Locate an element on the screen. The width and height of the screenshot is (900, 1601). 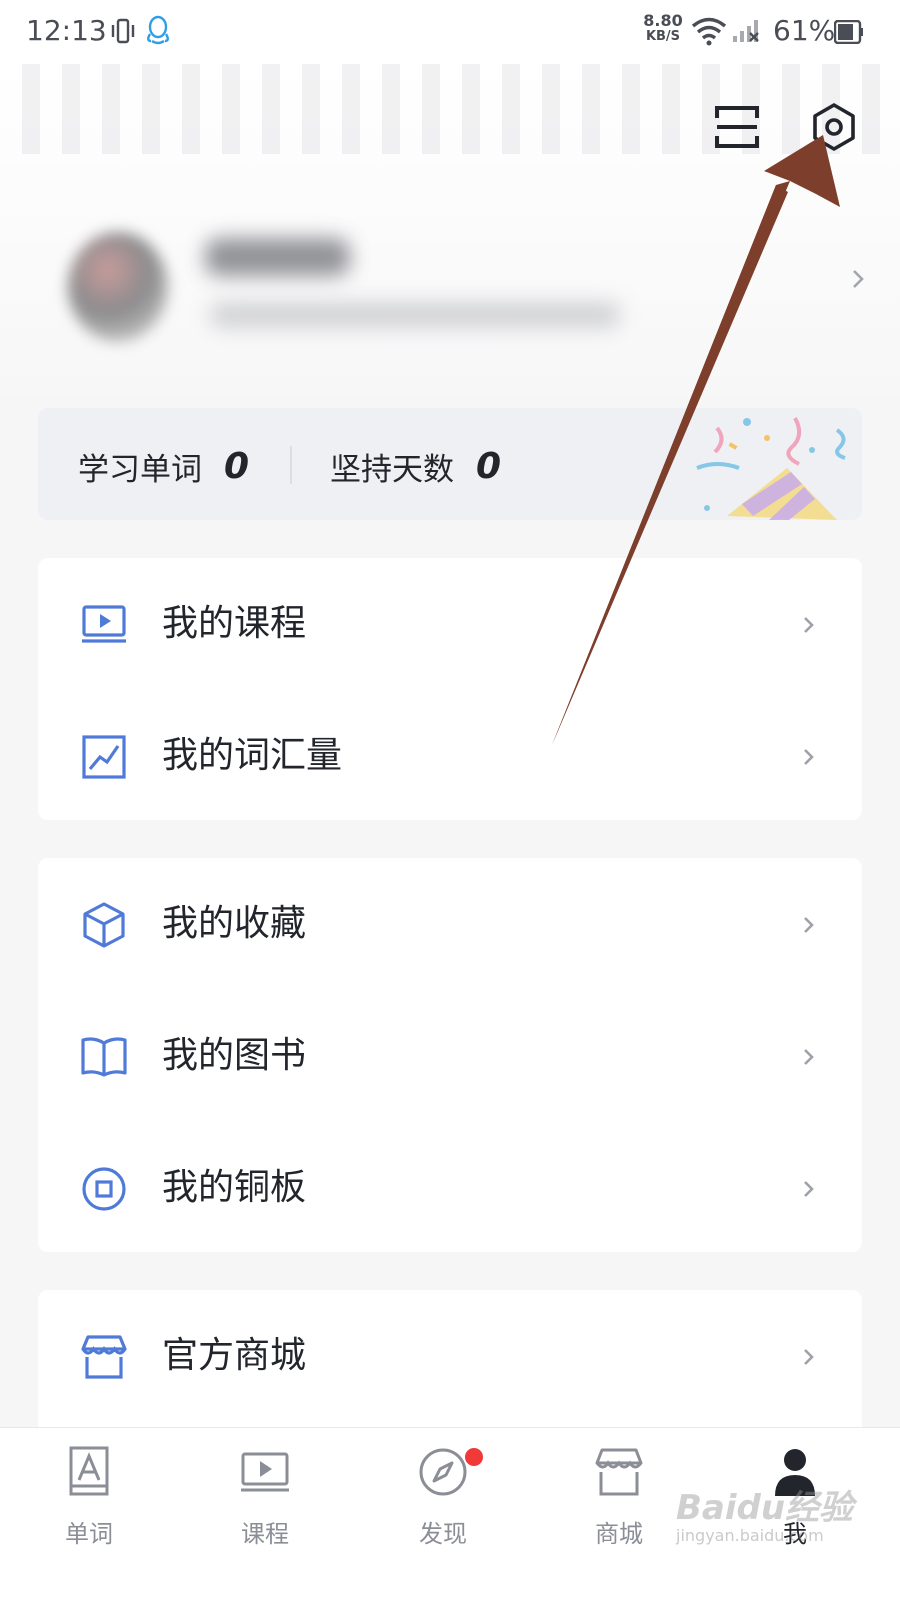
scan-icon is located at coordinates (737, 127).